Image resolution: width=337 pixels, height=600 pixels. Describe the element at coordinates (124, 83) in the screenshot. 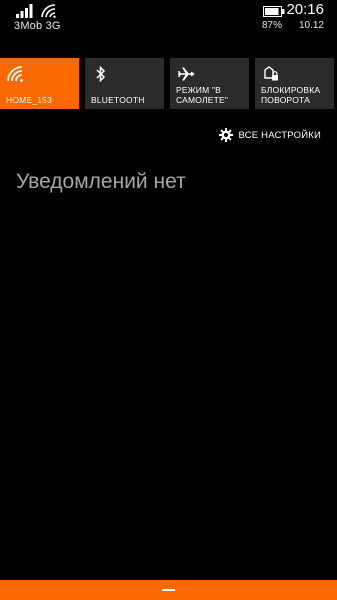

I see `quick-action-bluetooth: BLUETOOTH` at that location.